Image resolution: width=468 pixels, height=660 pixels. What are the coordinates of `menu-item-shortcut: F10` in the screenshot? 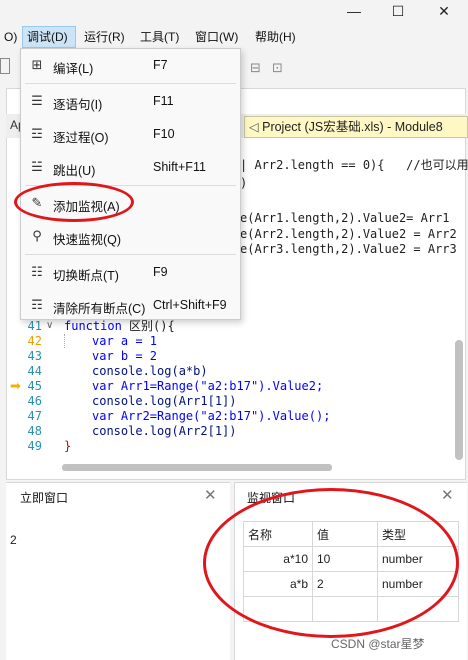 It's located at (164, 134).